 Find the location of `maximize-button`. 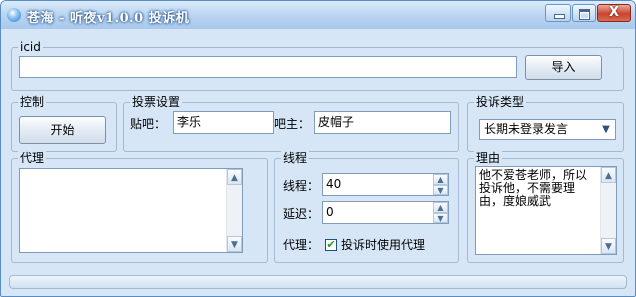

maximize-button is located at coordinates (584, 13).